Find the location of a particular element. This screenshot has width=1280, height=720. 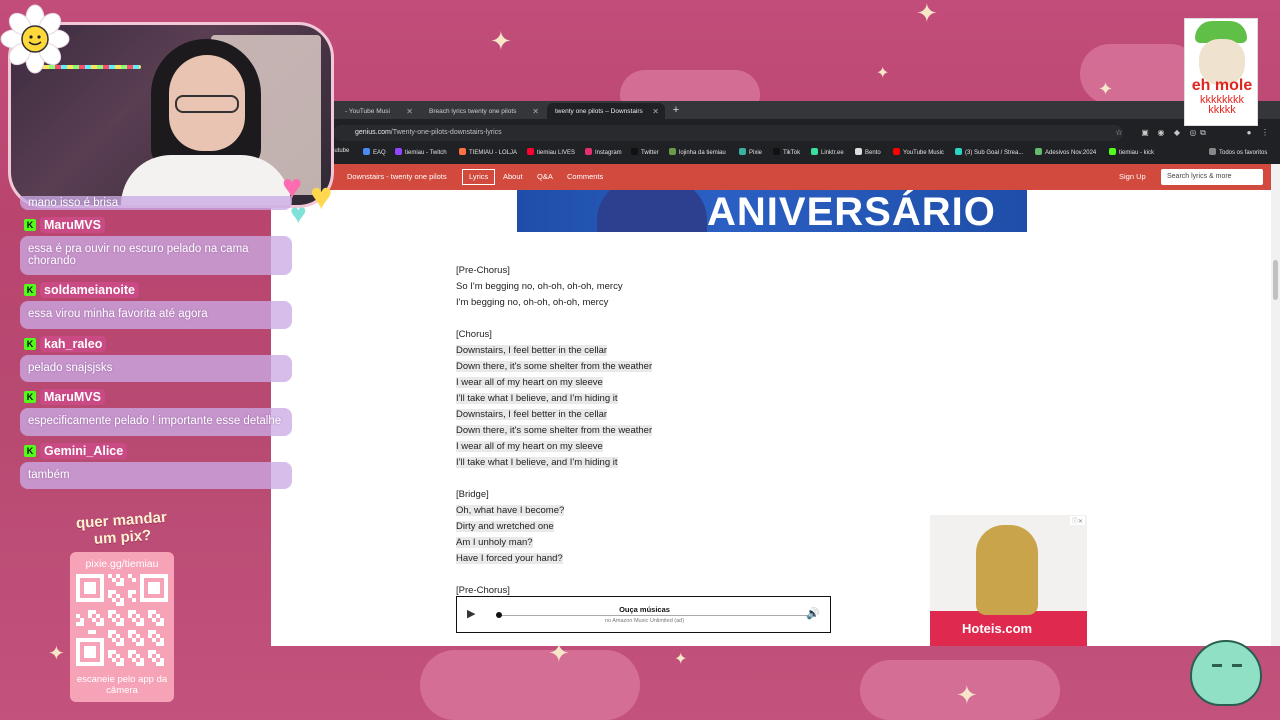

mascot-blob-icon is located at coordinates (1226, 673).